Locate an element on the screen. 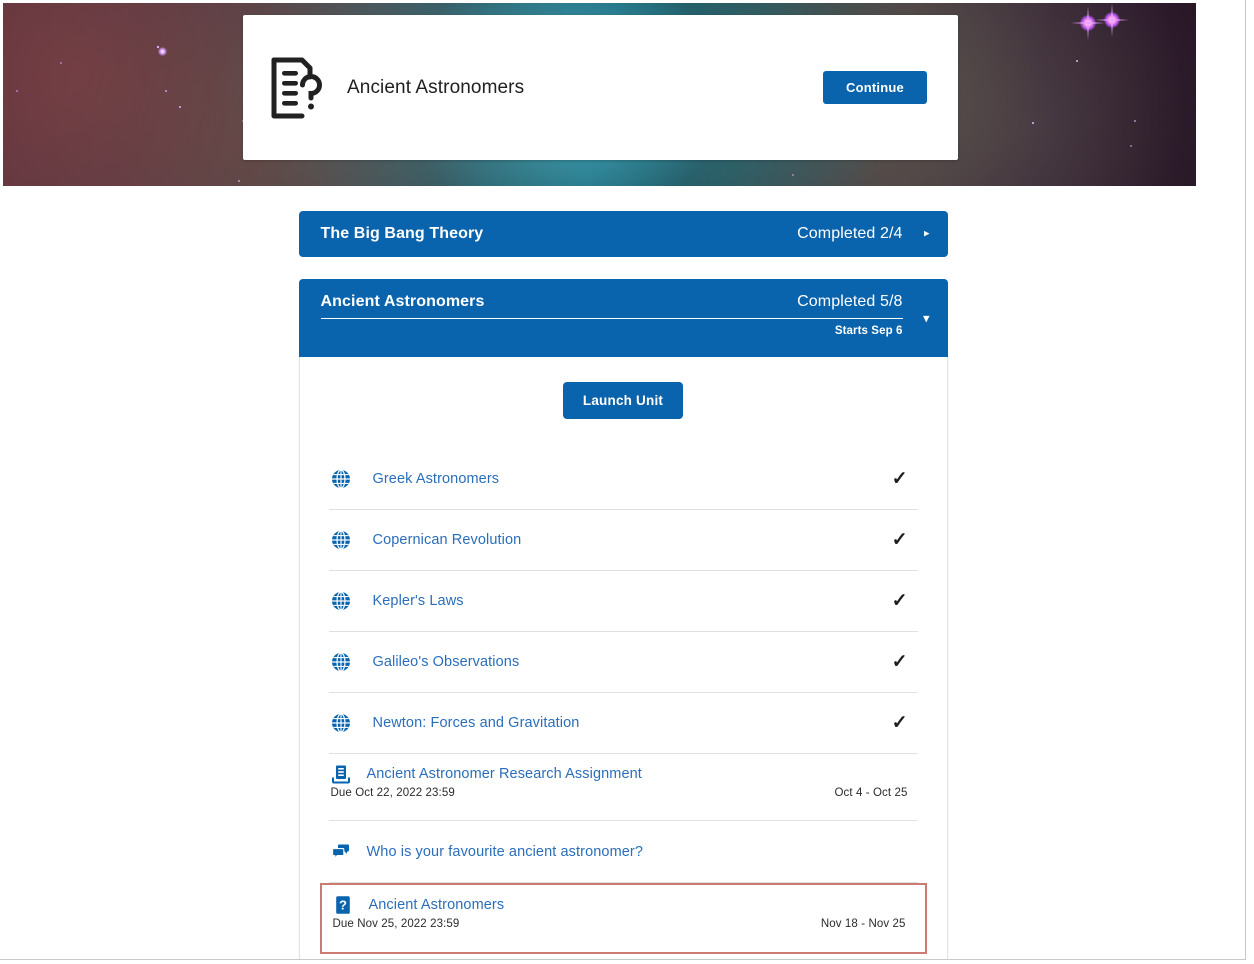 This screenshot has height=964, width=1254. item-link: Newton: Forces and Gravitation is located at coordinates (476, 723).